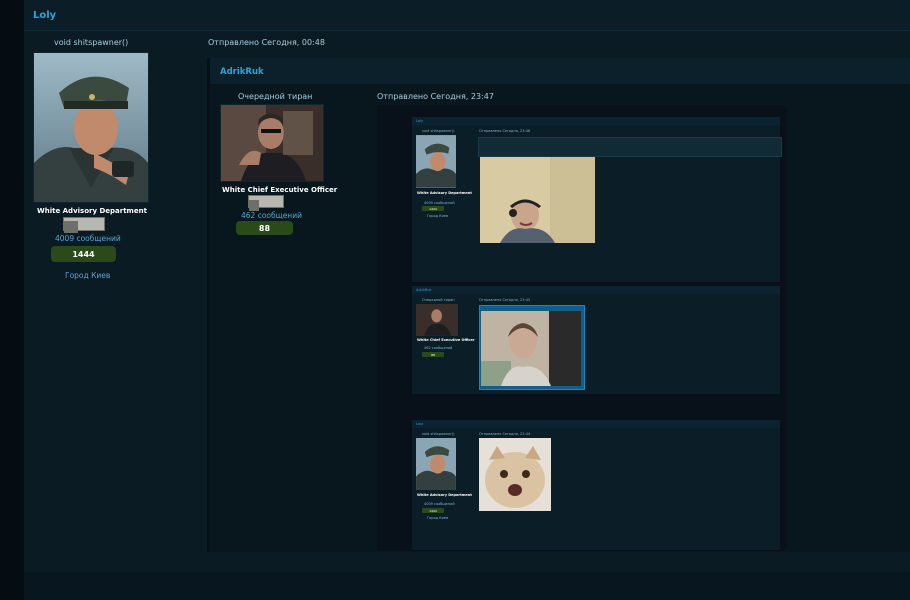  Describe the element at coordinates (271, 215) in the screenshot. I see `quoted-message-count: 462 сообщений` at that location.